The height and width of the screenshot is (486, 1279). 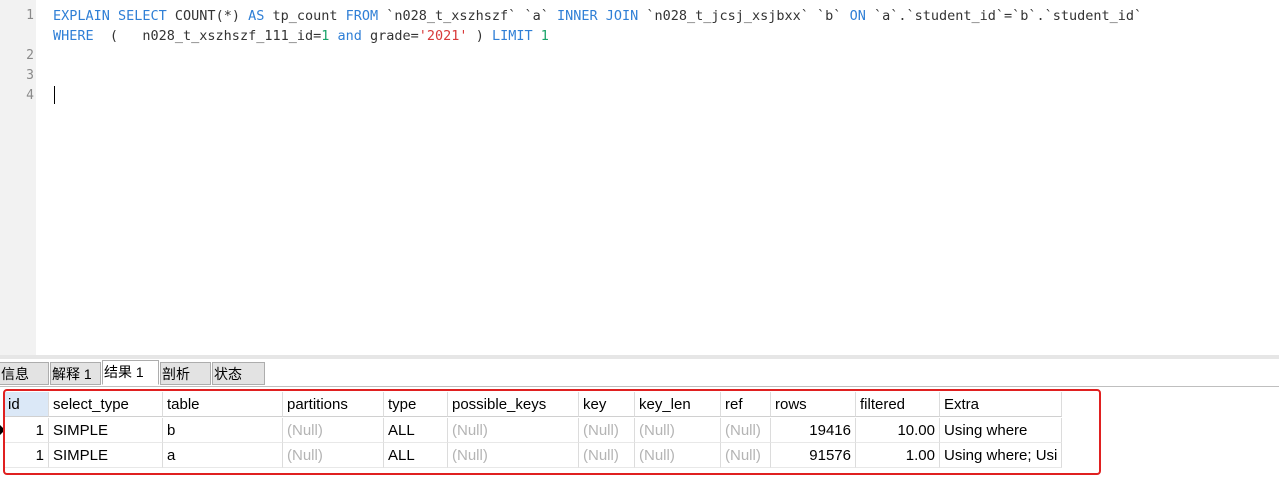 What do you see at coordinates (130, 372) in the screenshot?
I see `tab-result: 结果 1` at bounding box center [130, 372].